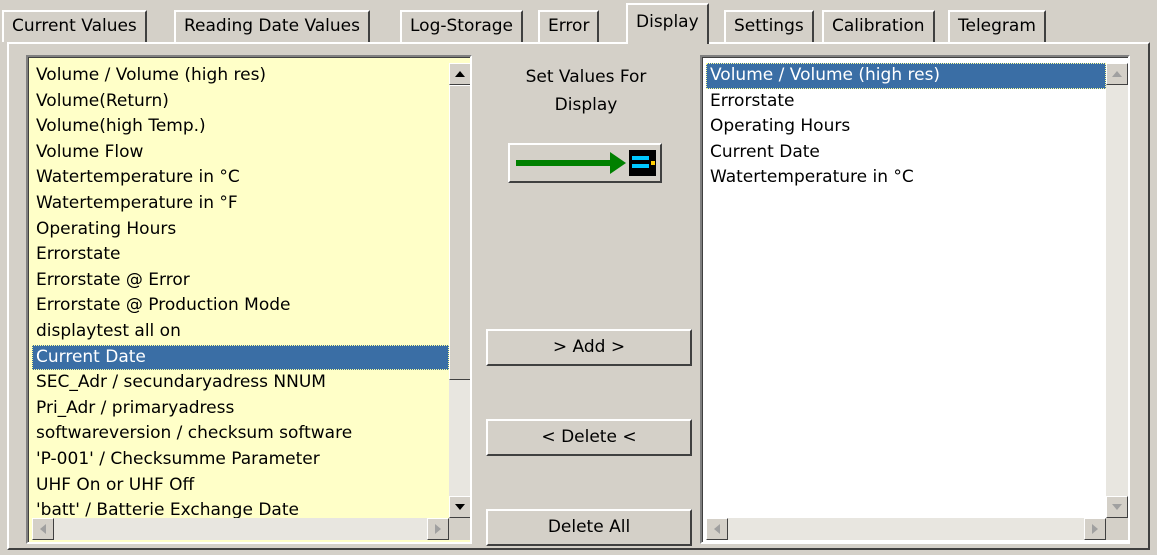 This screenshot has width=1157, height=555. I want to click on tab-display: Display, so click(667, 23).